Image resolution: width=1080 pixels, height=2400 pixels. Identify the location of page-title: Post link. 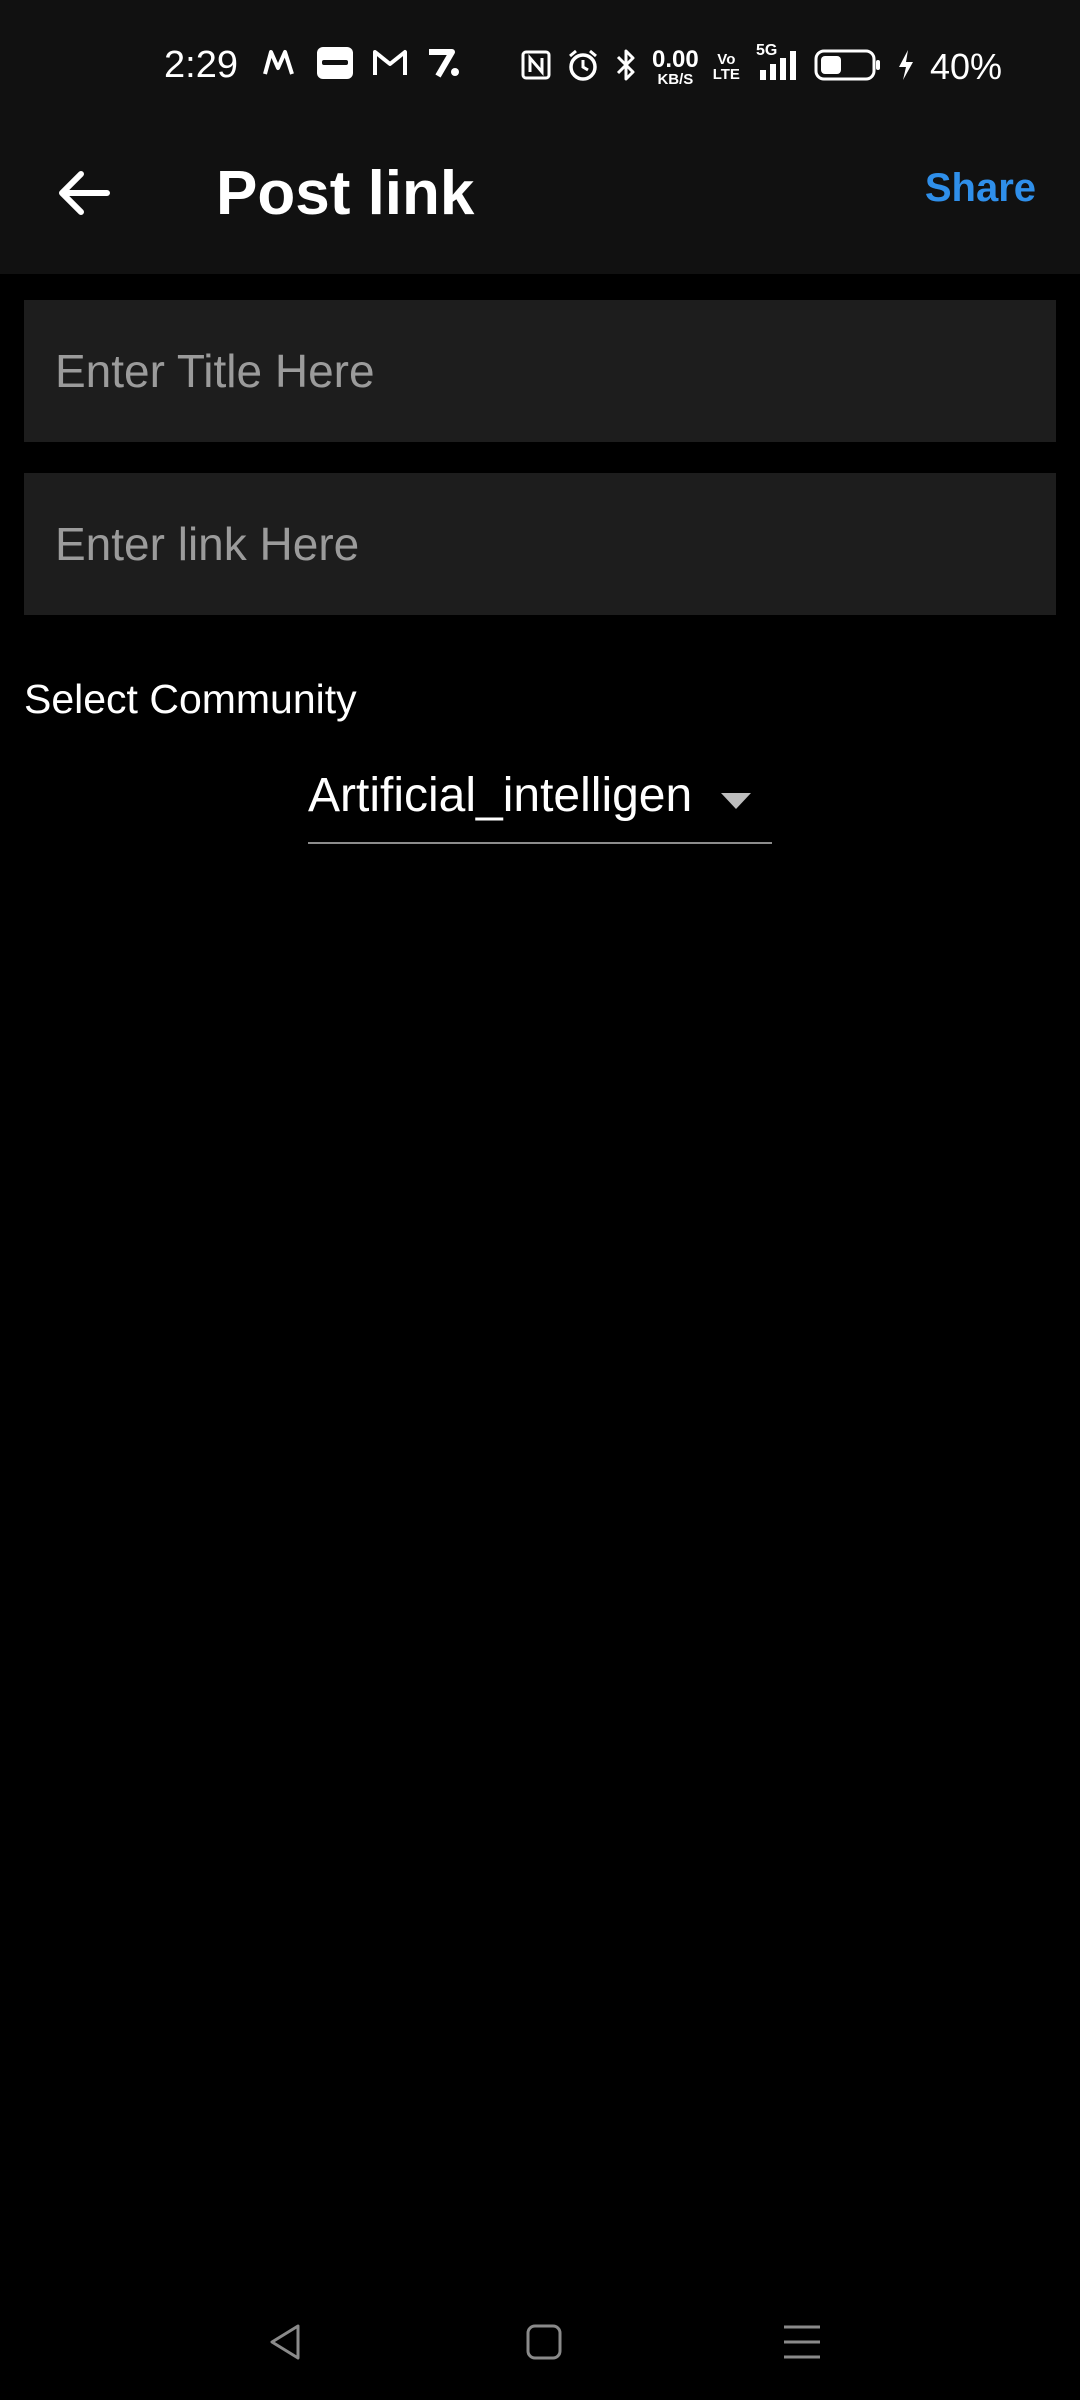
(345, 193).